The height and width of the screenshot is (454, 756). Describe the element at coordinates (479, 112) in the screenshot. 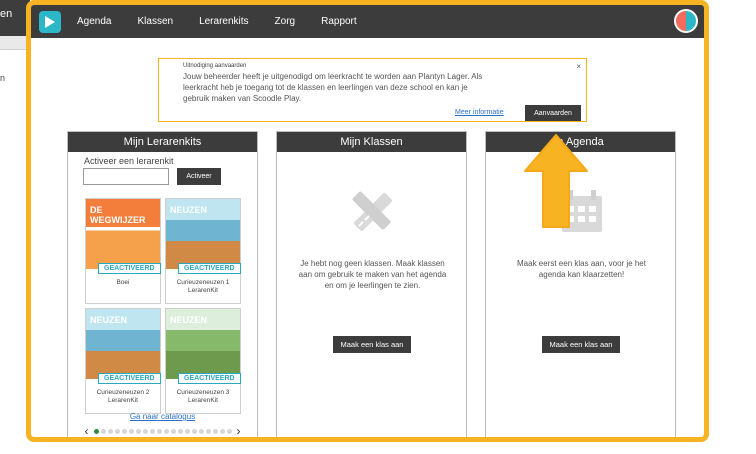

I see `more-info-link: Meer informatie` at that location.